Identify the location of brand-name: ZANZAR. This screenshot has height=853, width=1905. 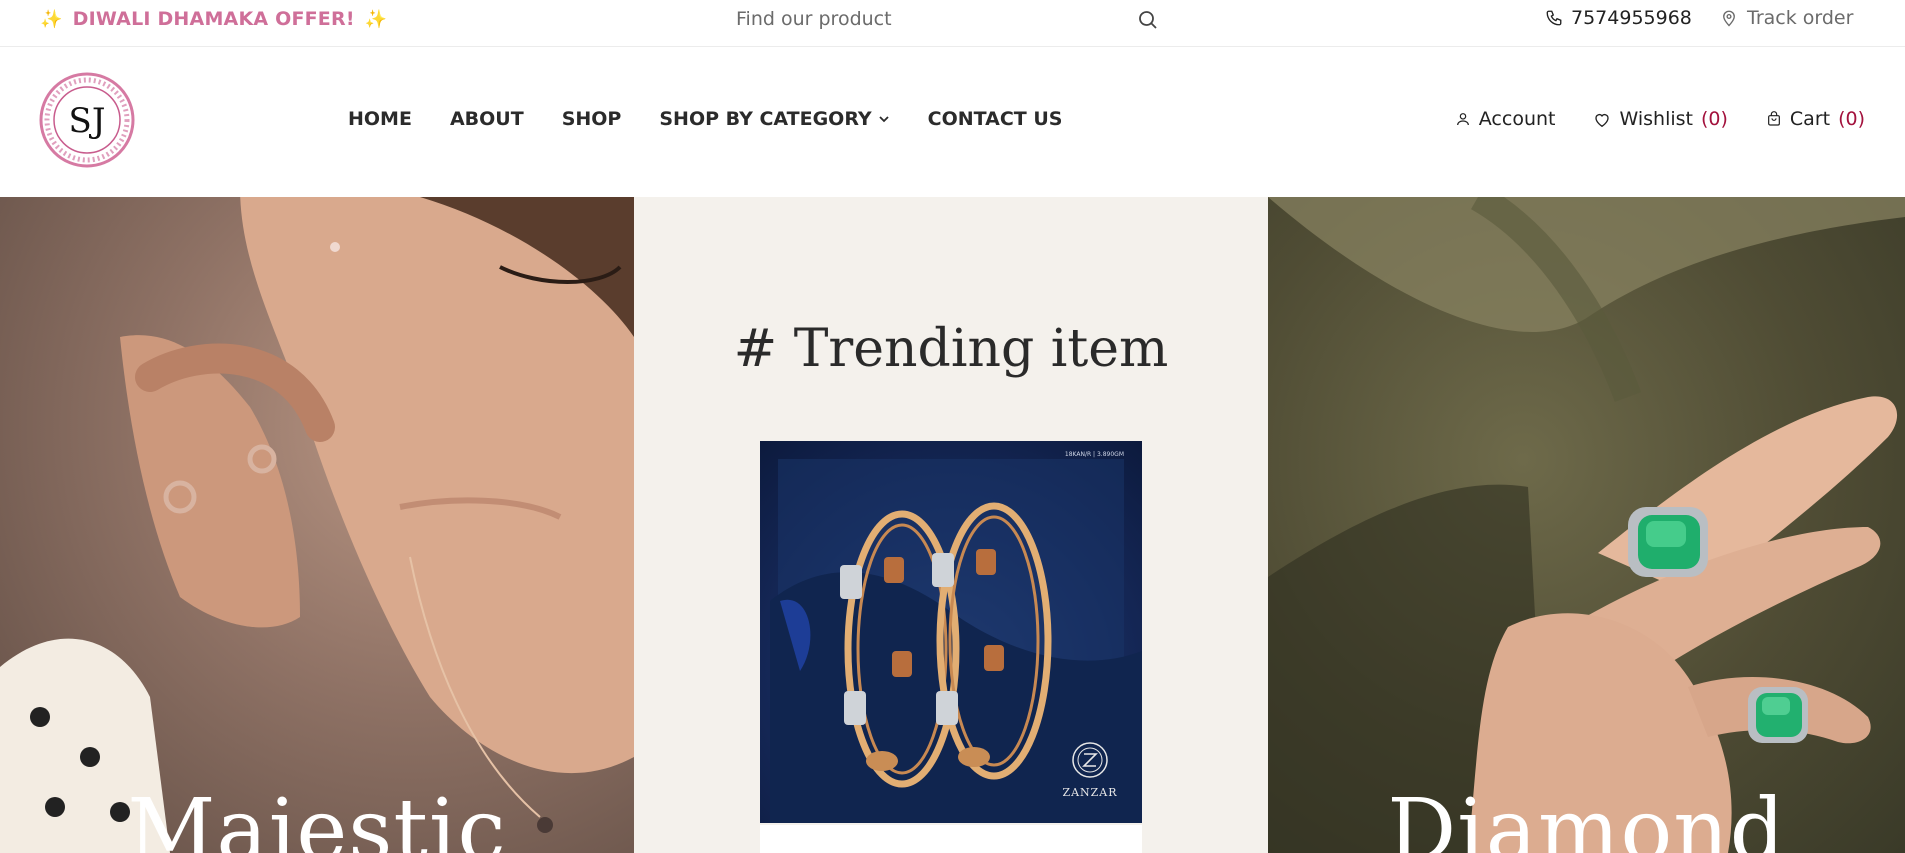
(1090, 792).